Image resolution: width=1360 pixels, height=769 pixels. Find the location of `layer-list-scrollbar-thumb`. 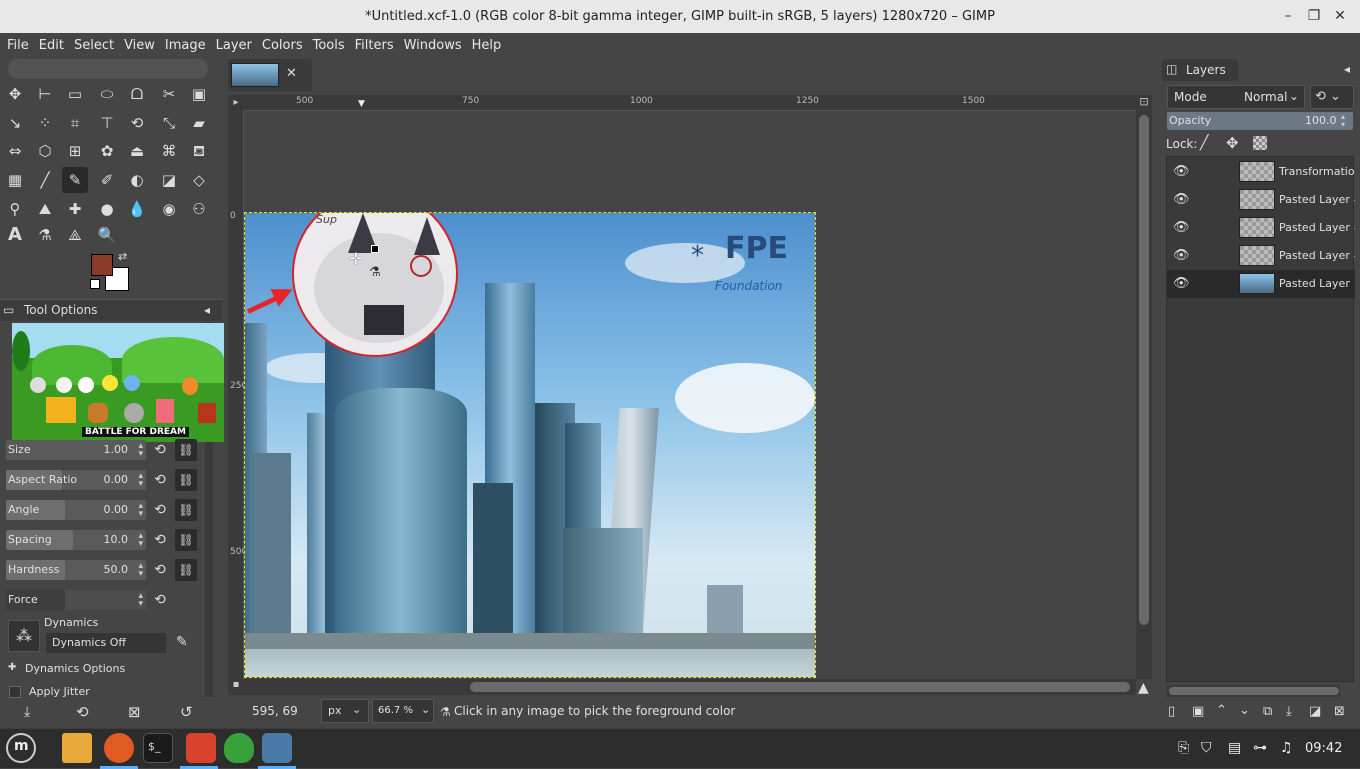

layer-list-scrollbar-thumb is located at coordinates (1254, 691).